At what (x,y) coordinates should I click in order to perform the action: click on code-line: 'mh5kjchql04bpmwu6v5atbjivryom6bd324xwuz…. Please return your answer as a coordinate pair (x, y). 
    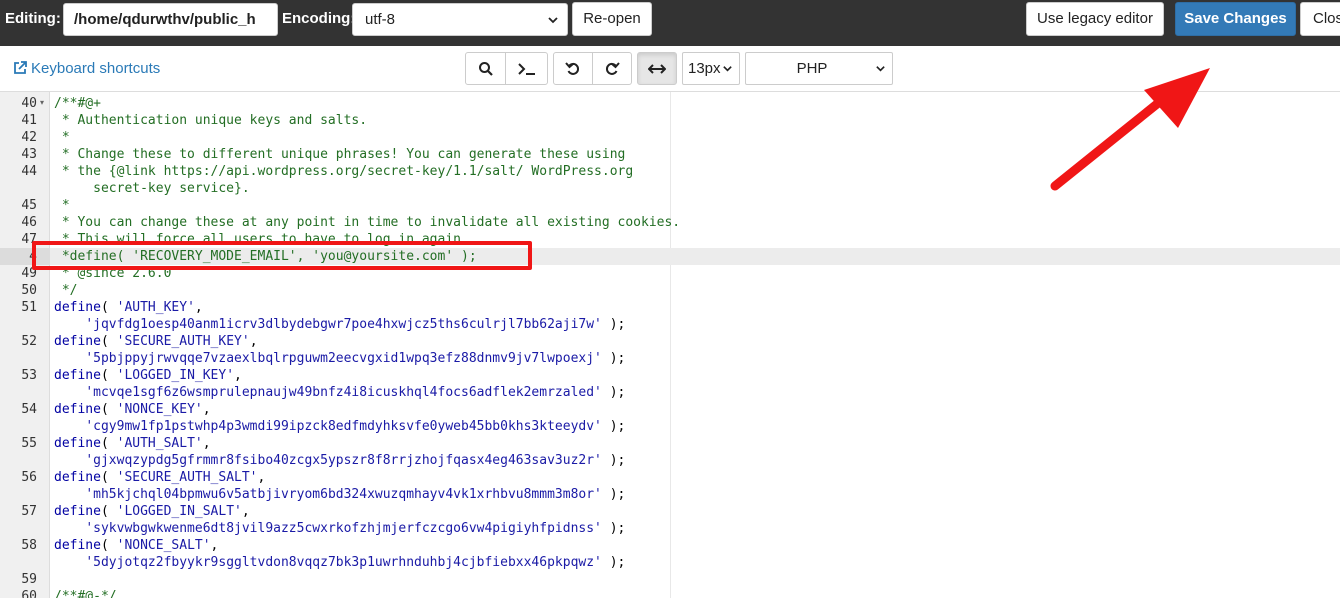
    Looking at the image, I should click on (355, 494).